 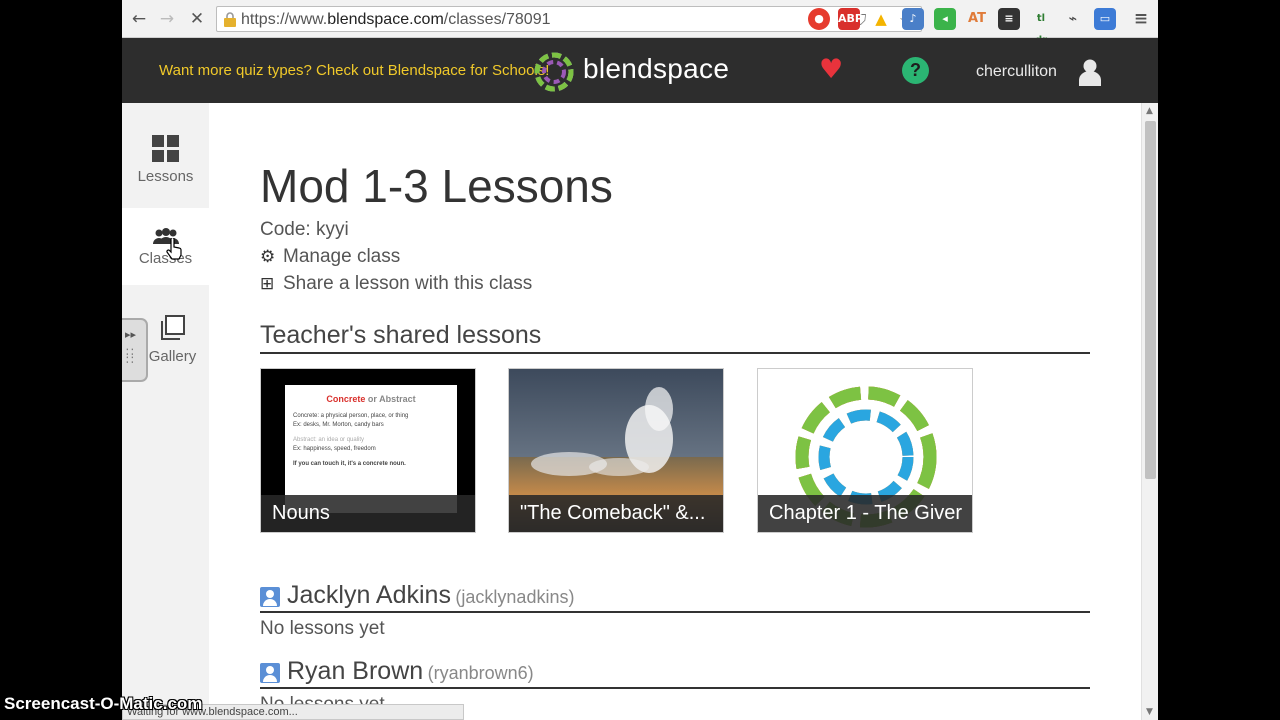 What do you see at coordinates (1141, 19) in the screenshot?
I see `menu-icon: ≡` at bounding box center [1141, 19].